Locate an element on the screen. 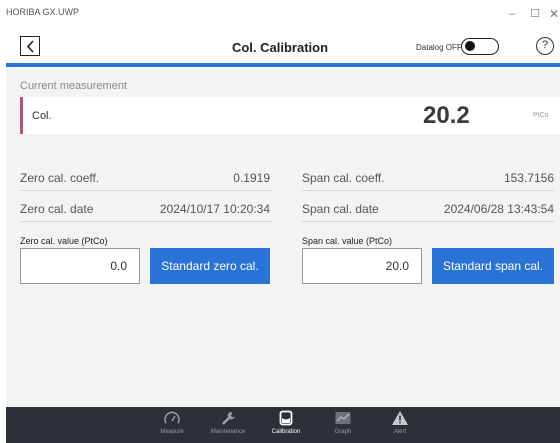  graph-icon is located at coordinates (343, 418).